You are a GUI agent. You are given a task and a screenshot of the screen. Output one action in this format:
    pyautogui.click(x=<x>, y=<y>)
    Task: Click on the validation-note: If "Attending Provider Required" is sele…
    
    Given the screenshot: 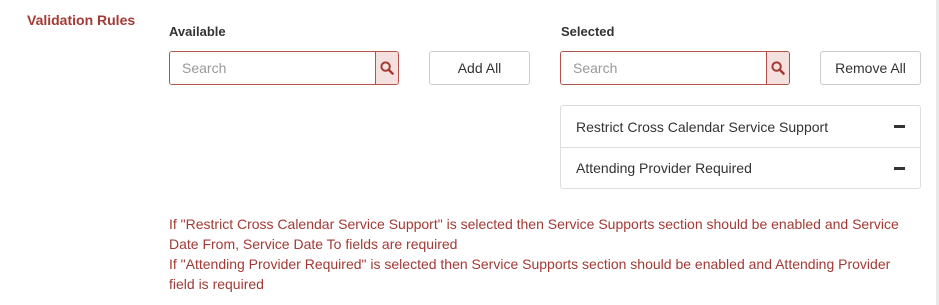 What is the action you would take?
    pyautogui.click(x=530, y=274)
    